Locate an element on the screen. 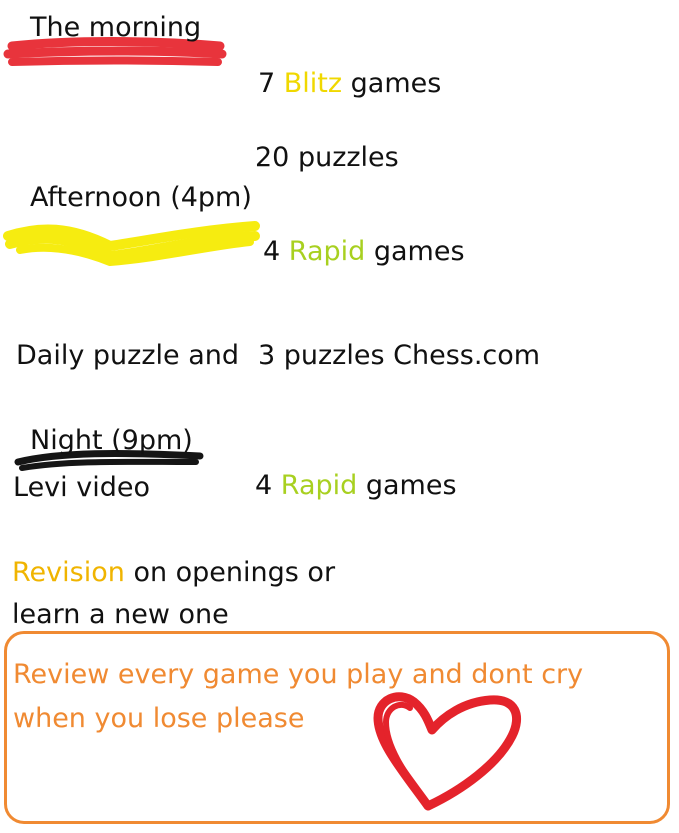  afternoon-heading: Afternoon (4pm) is located at coordinates (141, 197).